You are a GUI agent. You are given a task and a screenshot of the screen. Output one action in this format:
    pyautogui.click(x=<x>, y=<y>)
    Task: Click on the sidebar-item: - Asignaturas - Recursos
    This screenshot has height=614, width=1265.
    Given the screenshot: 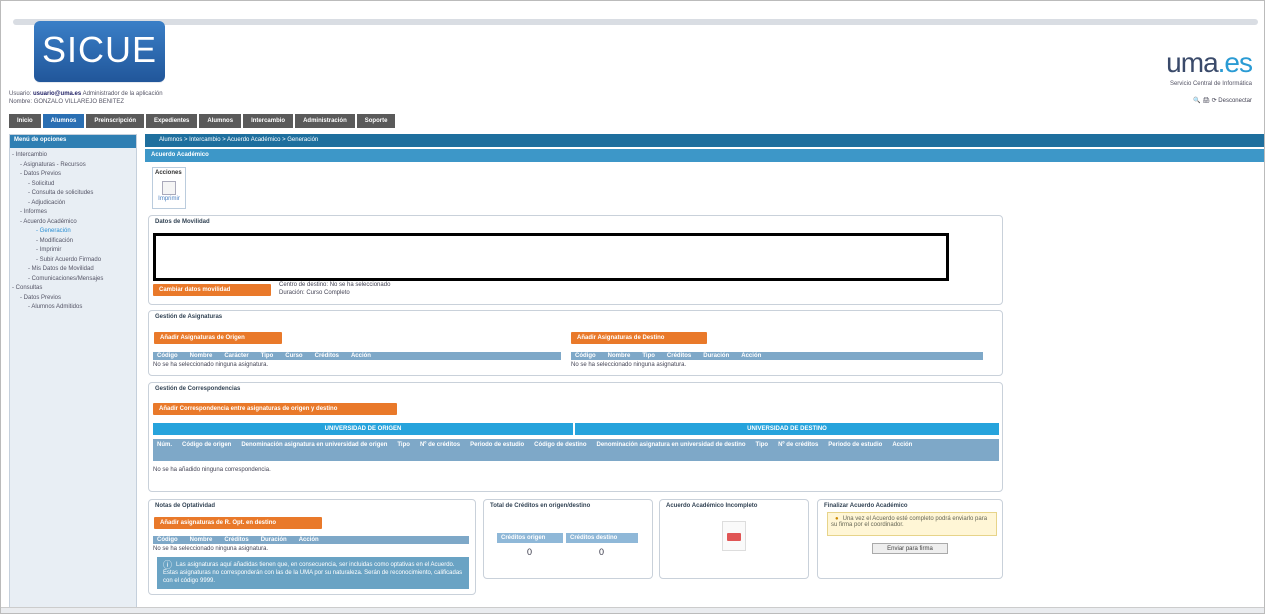 What is the action you would take?
    pyautogui.click(x=74, y=166)
    